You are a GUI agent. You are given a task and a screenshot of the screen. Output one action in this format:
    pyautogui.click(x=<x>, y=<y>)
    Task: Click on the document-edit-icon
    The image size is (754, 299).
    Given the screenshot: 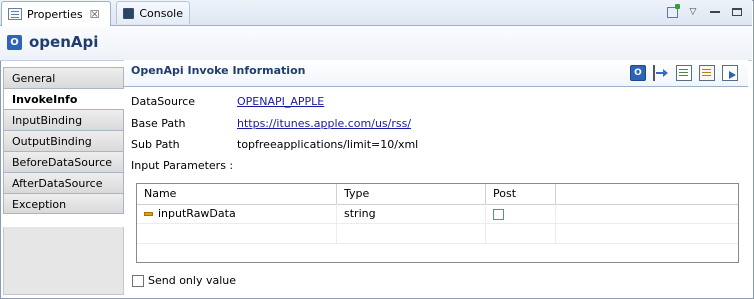 What is the action you would take?
    pyautogui.click(x=707, y=73)
    